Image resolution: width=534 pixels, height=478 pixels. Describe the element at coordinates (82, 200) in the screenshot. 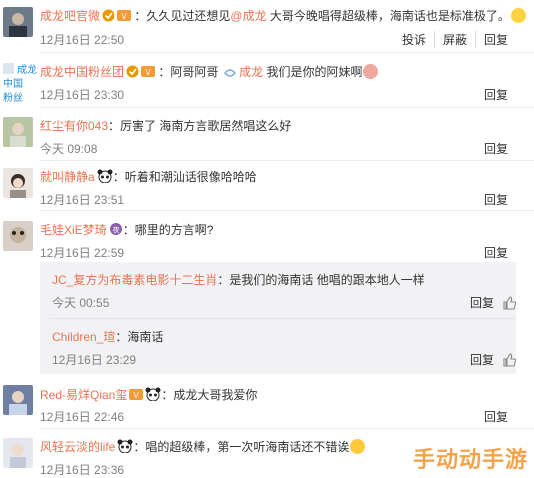

I see `comment-time: 12月16日 23:51` at that location.